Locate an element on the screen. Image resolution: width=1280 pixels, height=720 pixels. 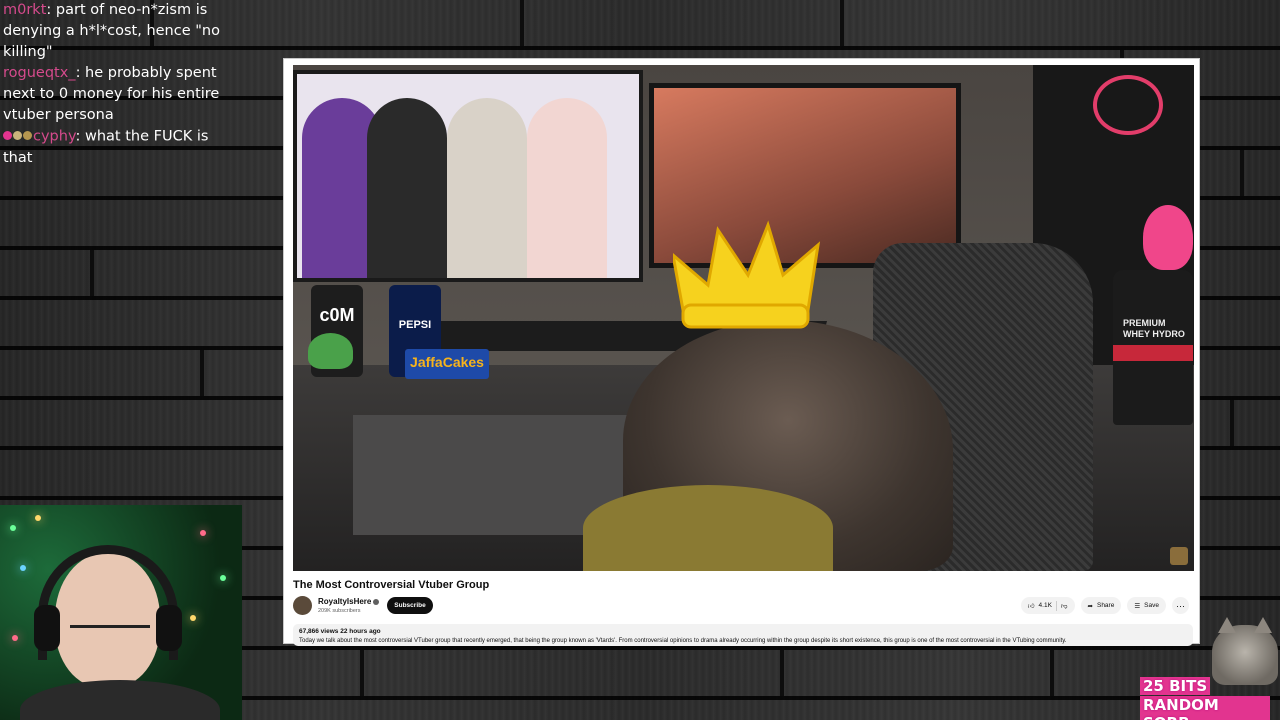
jaffa-cakes-box: JaffaCakes is located at coordinates (447, 364).